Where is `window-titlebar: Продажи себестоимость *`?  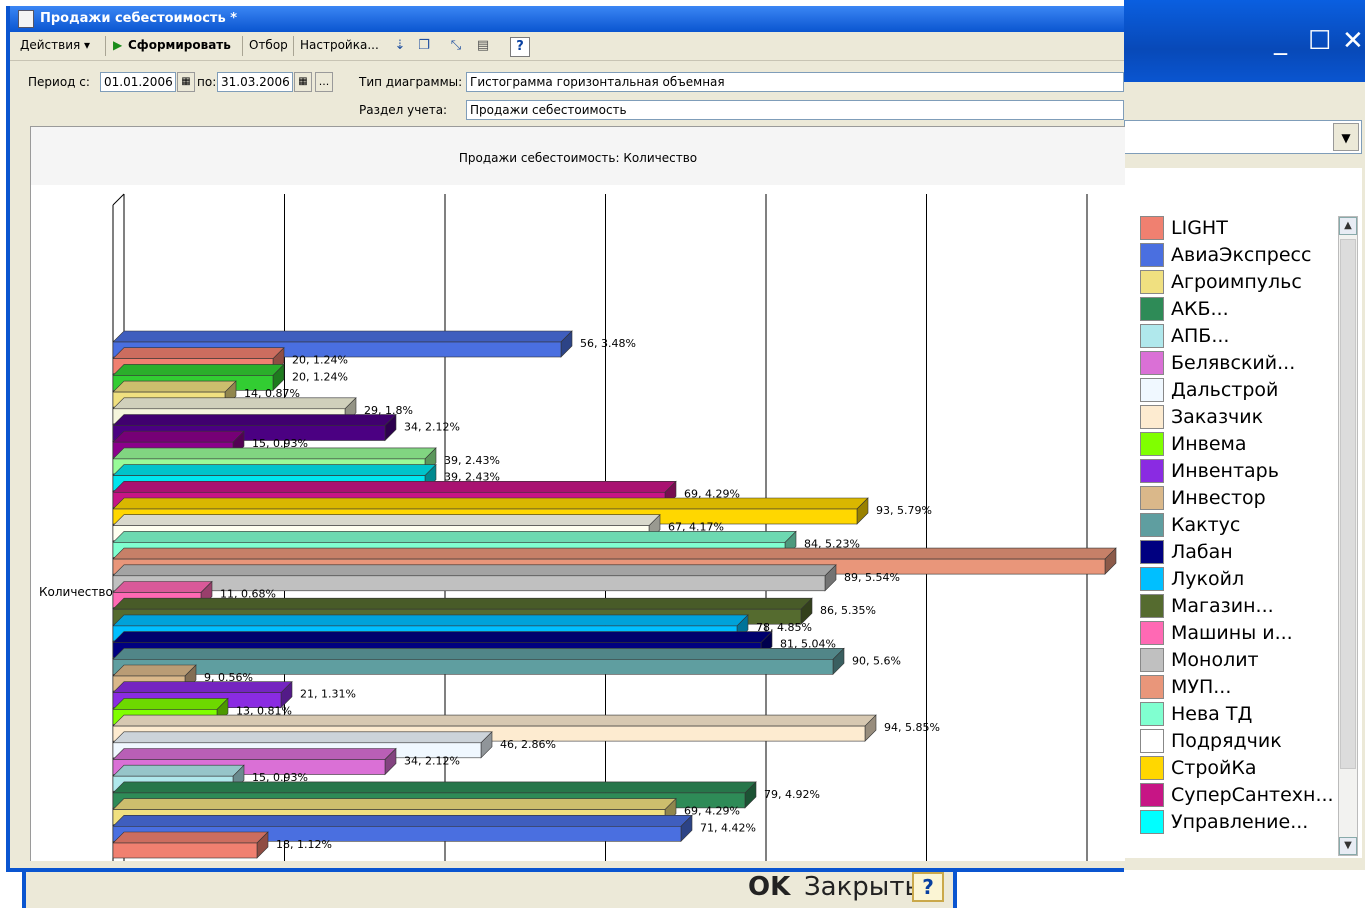 window-titlebar: Продажи себестоимость * is located at coordinates (567, 19).